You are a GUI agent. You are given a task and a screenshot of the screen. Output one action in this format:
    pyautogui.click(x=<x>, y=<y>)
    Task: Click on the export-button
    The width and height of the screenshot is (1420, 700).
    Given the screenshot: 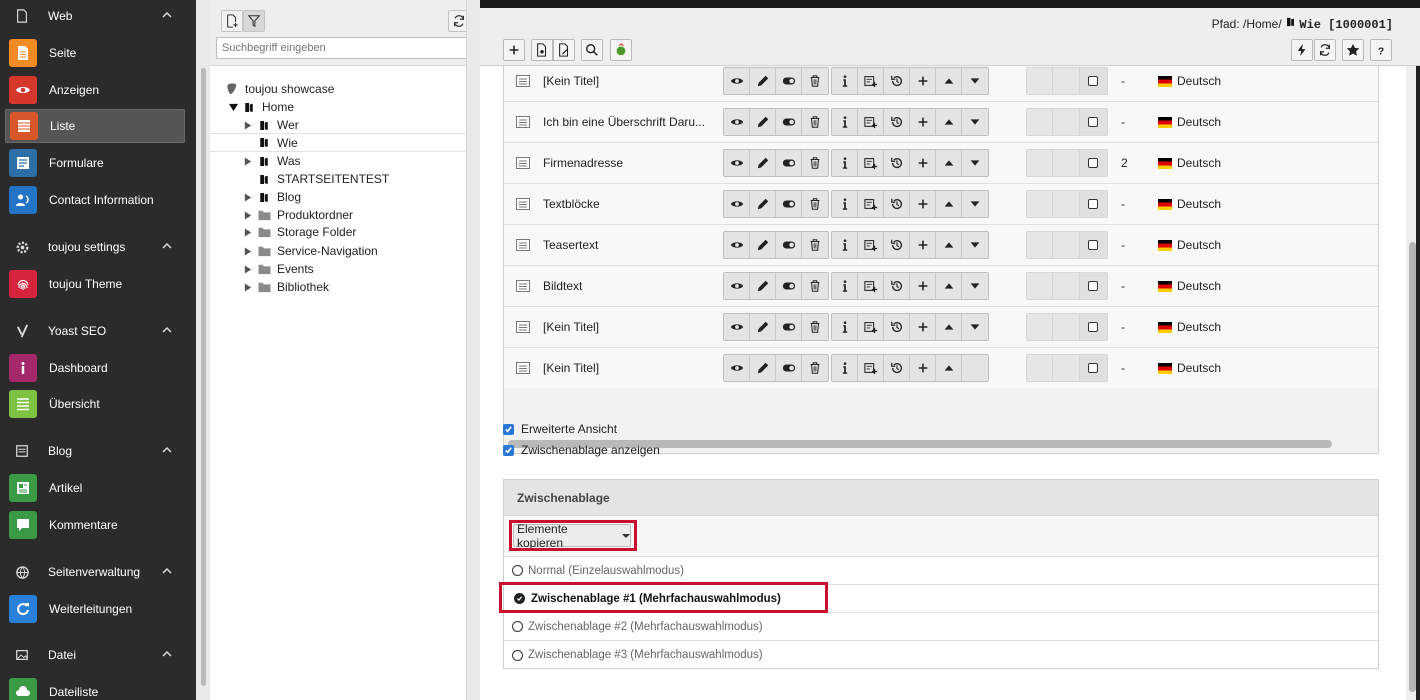 What is the action you would take?
    pyautogui.click(x=621, y=50)
    